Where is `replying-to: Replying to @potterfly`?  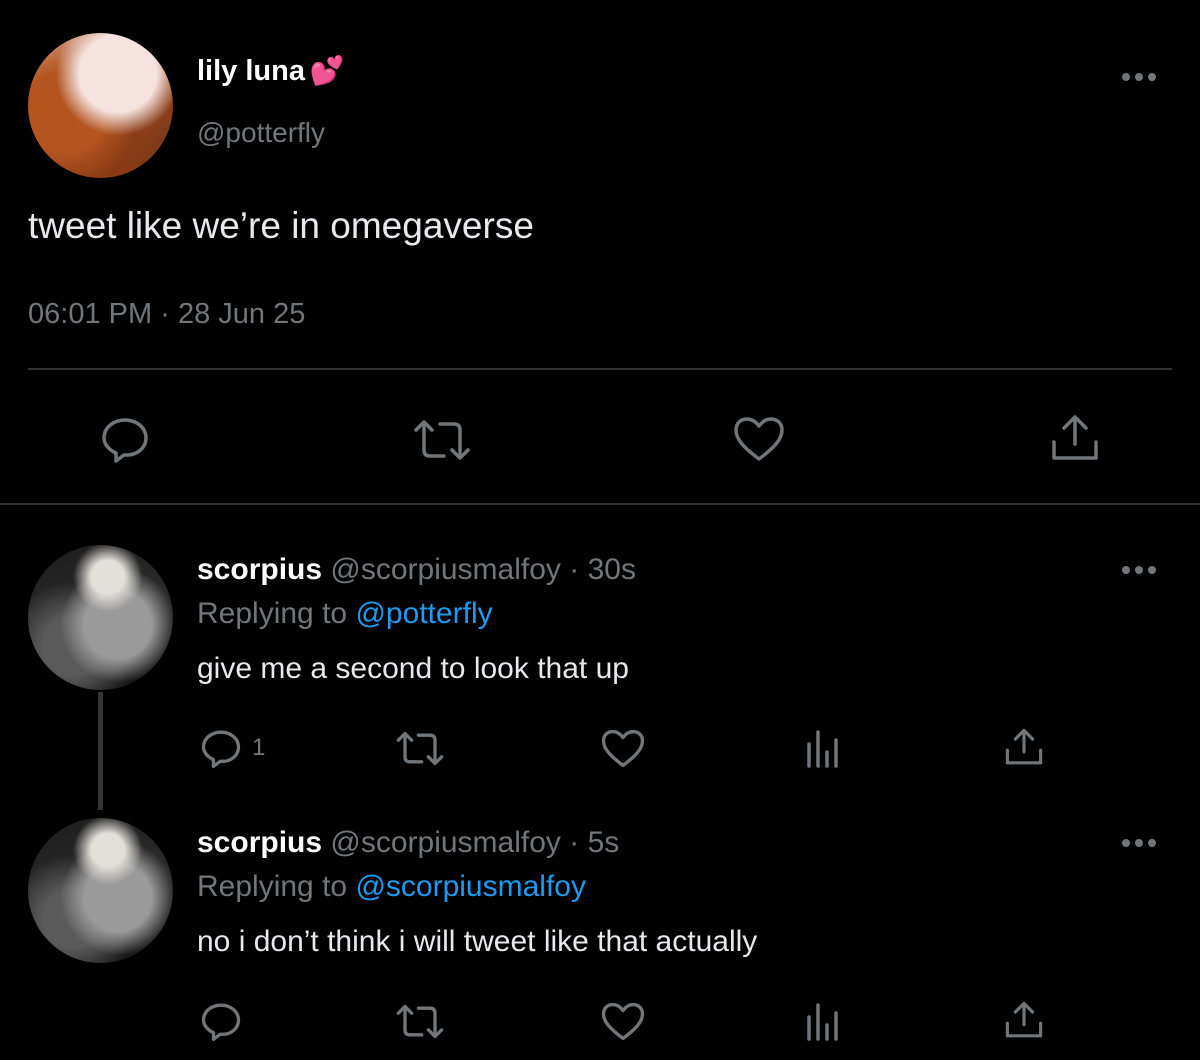
replying-to: Replying to @potterfly is located at coordinates (345, 614).